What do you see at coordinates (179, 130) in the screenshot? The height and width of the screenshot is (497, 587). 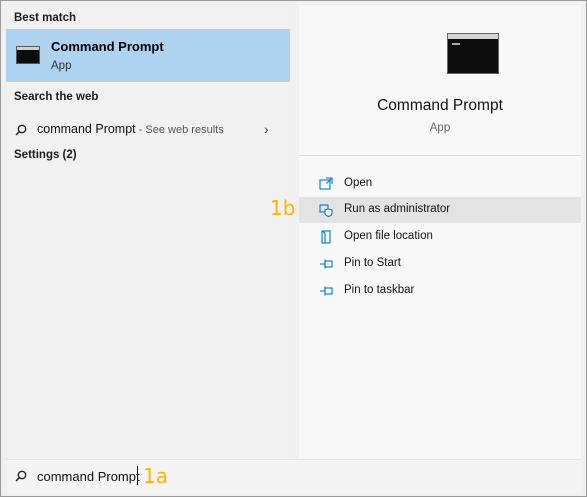 I see `web-result-suffix: - See web results` at bounding box center [179, 130].